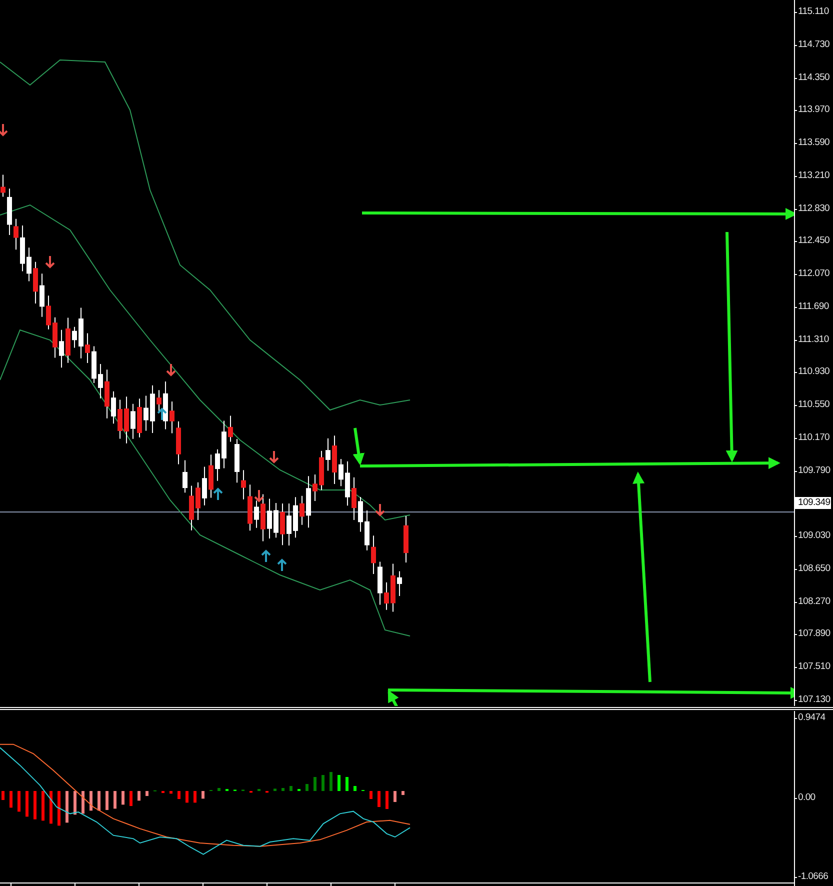 Image resolution: width=833 pixels, height=886 pixels. What do you see at coordinates (814, 176) in the screenshot?
I see `price-axis-label: 113.210` at bounding box center [814, 176].